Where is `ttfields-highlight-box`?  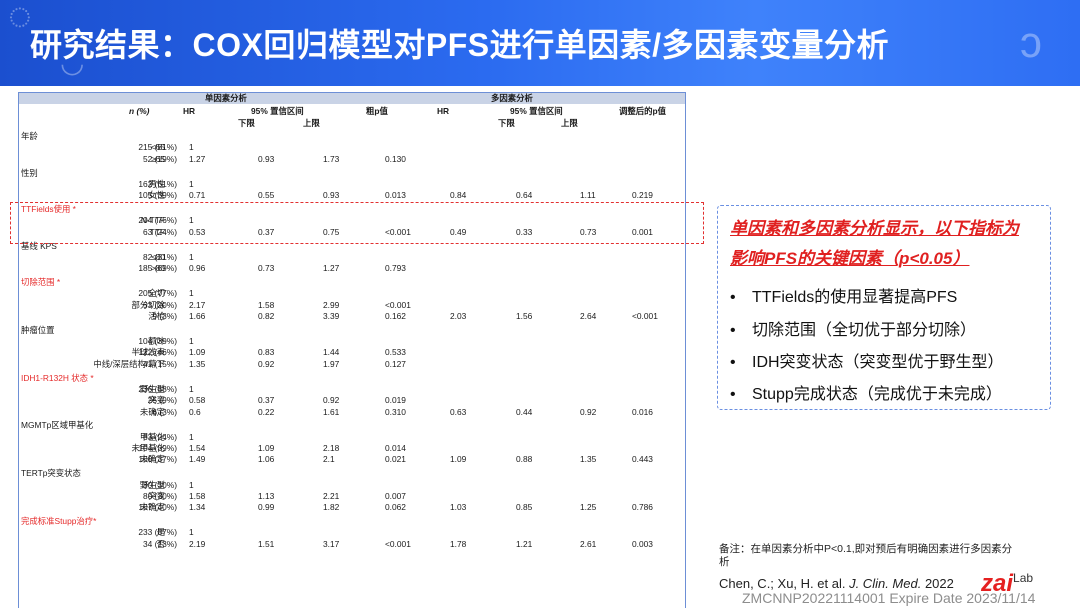 ttfields-highlight-box is located at coordinates (357, 223).